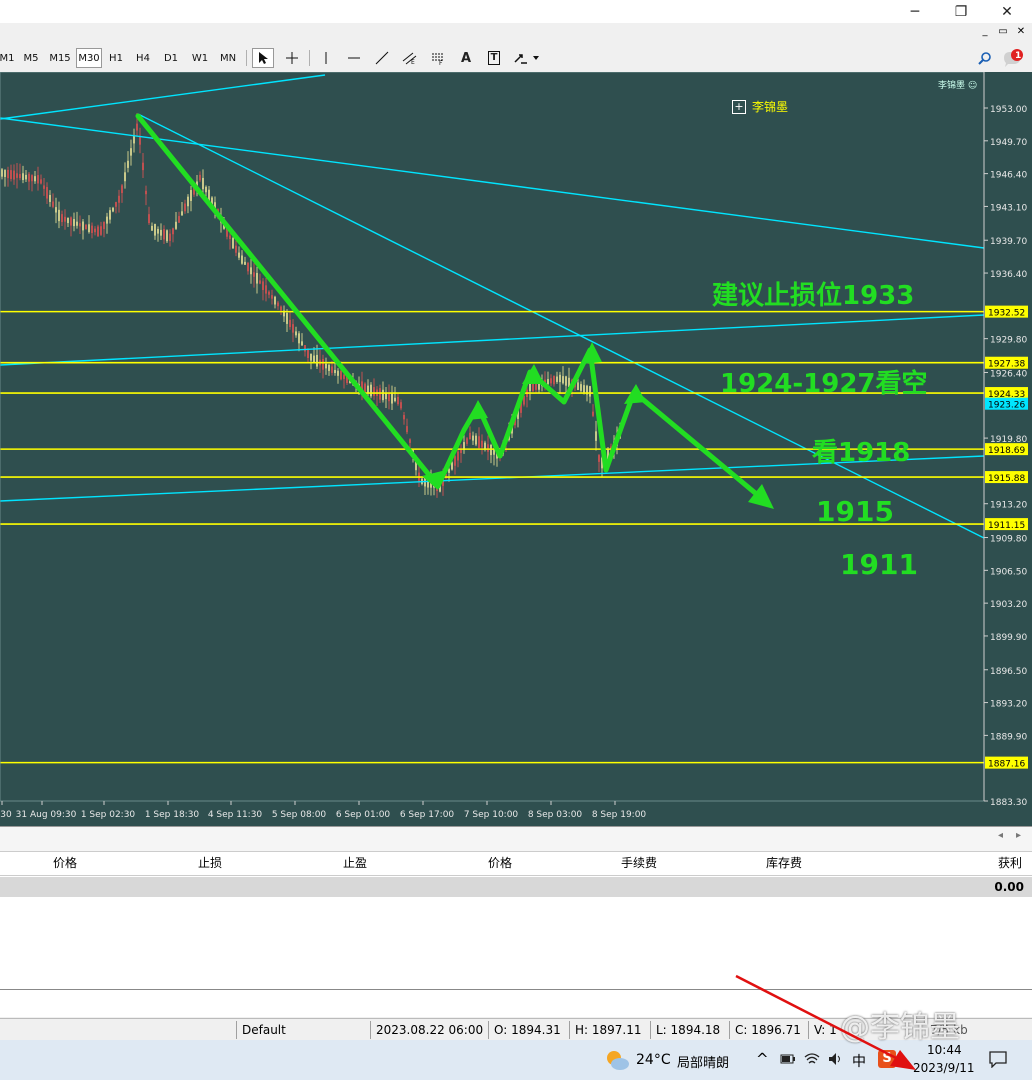  I want to click on timeframe-mn: MN, so click(228, 58).